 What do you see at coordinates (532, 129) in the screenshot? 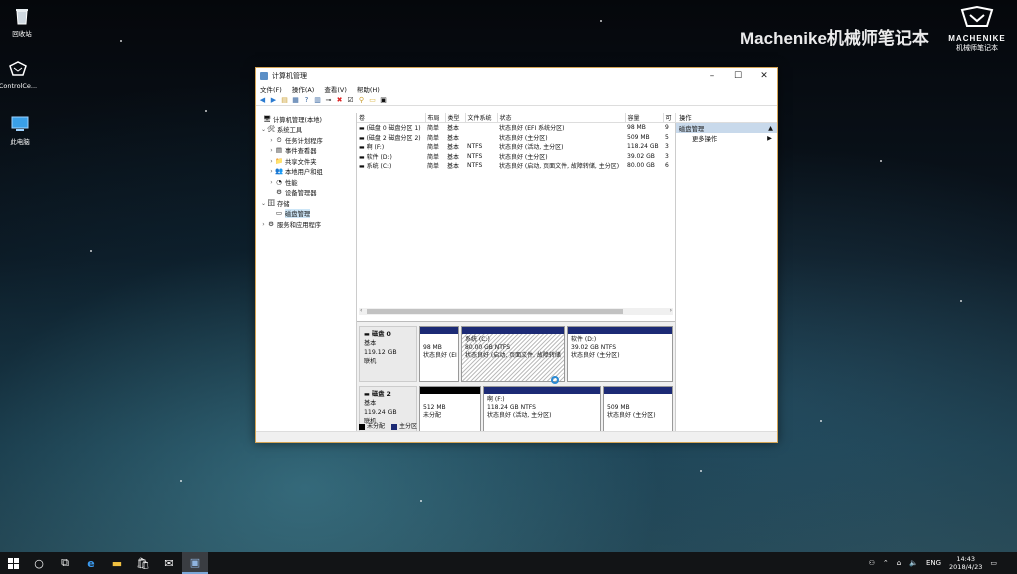
I see `cell-status: 状态良好 (EFI 系统分区)` at bounding box center [532, 129].